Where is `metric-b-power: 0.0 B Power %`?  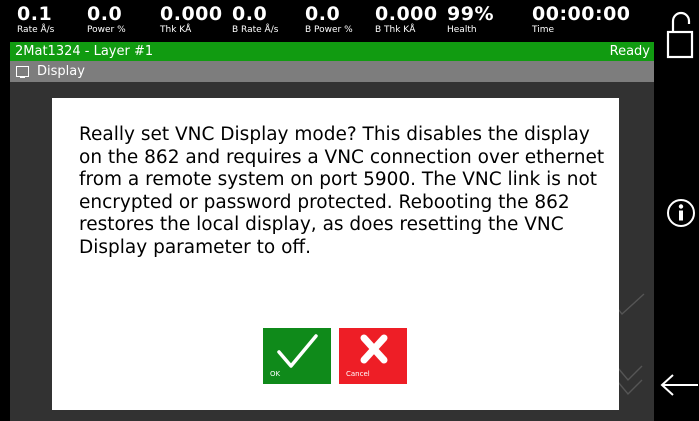 metric-b-power: 0.0 B Power % is located at coordinates (329, 19).